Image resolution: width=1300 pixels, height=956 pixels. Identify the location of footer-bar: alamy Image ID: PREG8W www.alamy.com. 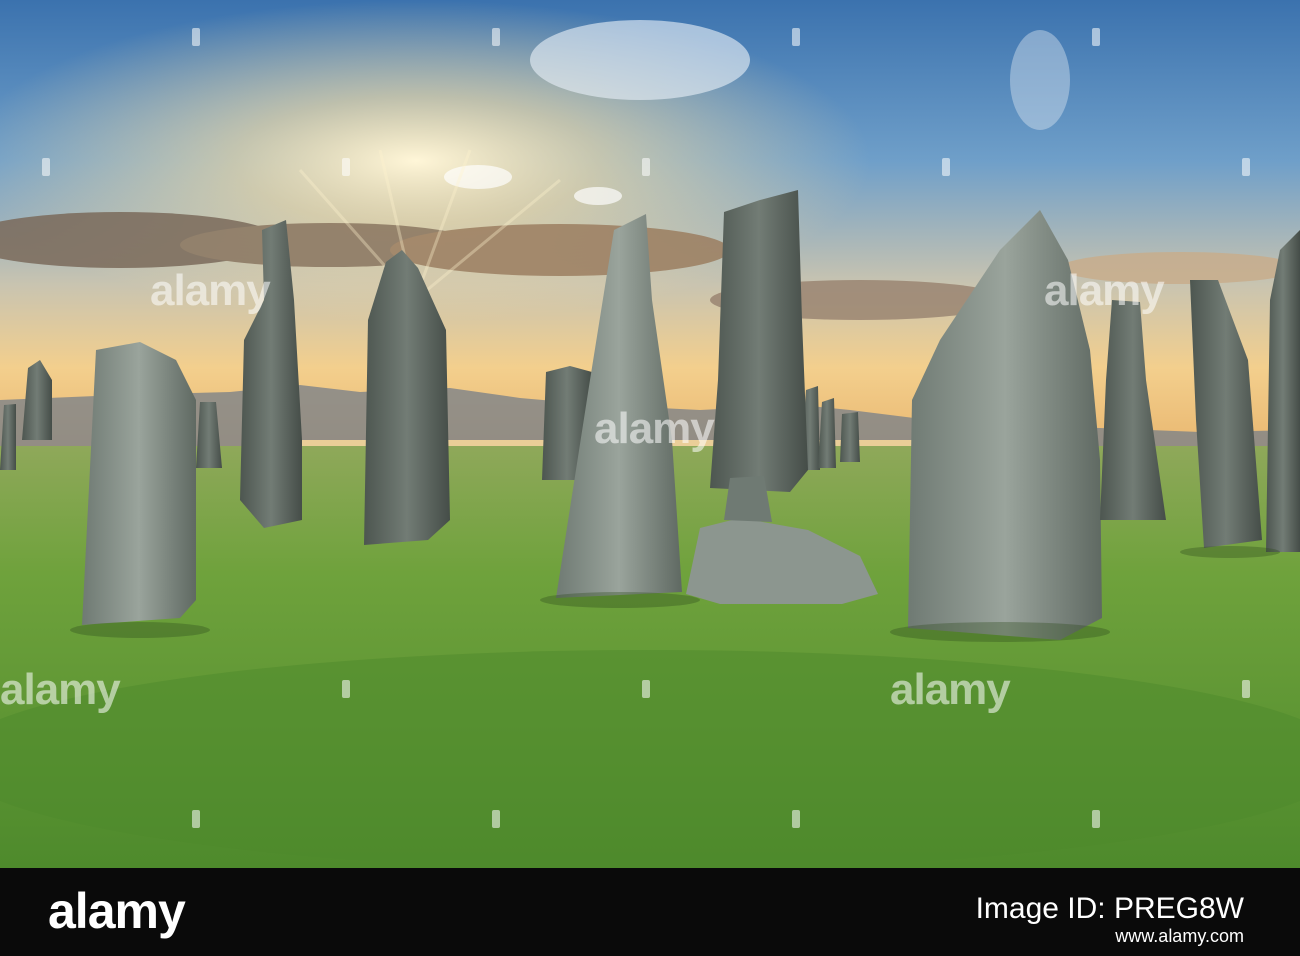
(650, 912).